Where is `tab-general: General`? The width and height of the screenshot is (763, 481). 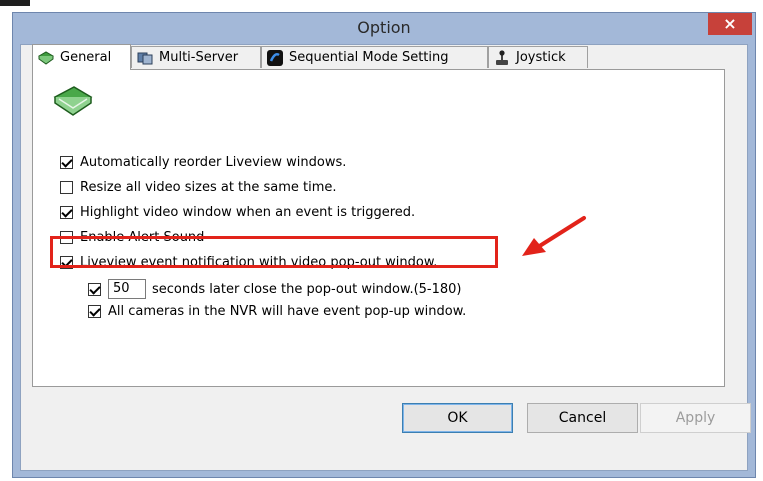
tab-general: General is located at coordinates (81, 57).